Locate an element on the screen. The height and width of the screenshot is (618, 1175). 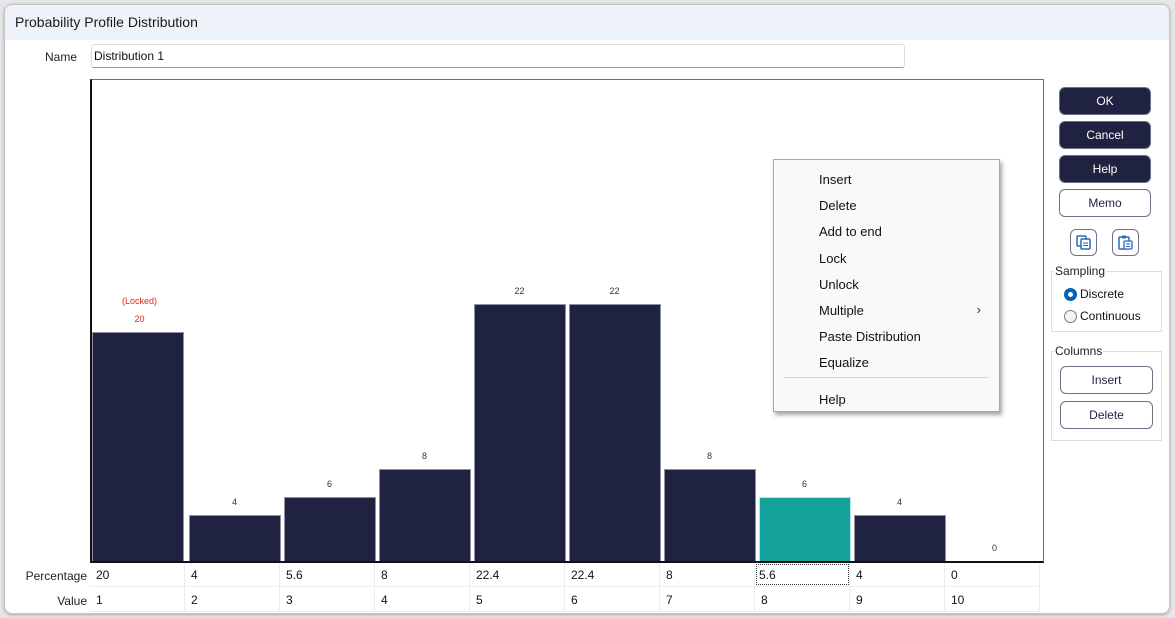
menu-item-label: Multiple is located at coordinates (841, 310).